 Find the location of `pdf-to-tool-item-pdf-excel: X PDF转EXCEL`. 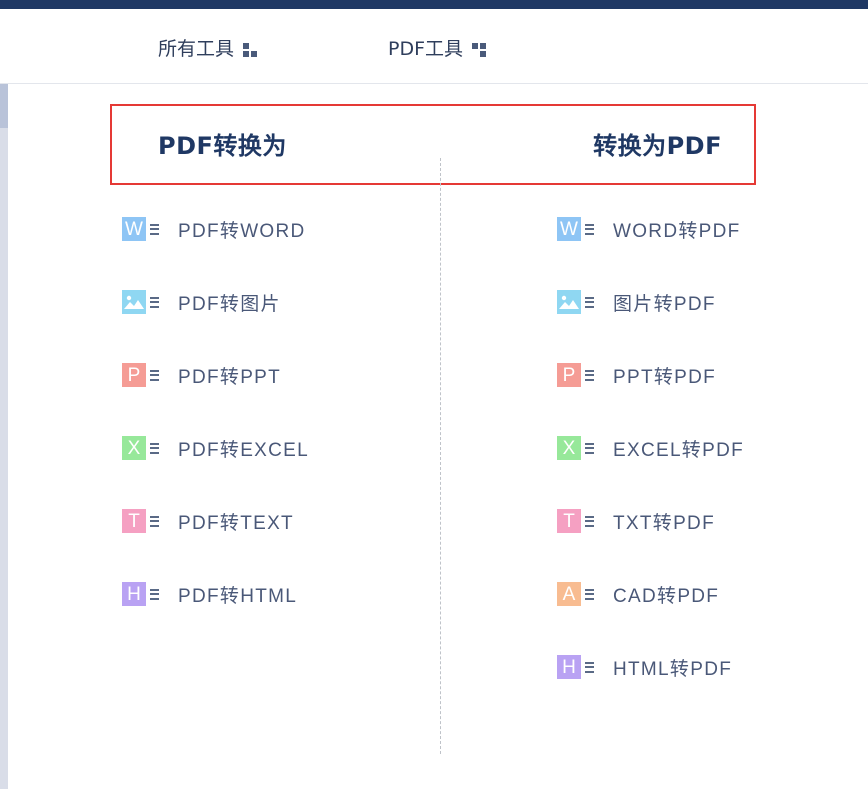

pdf-to-tool-item-pdf-excel: X PDF转EXCEL is located at coordinates (215, 448).